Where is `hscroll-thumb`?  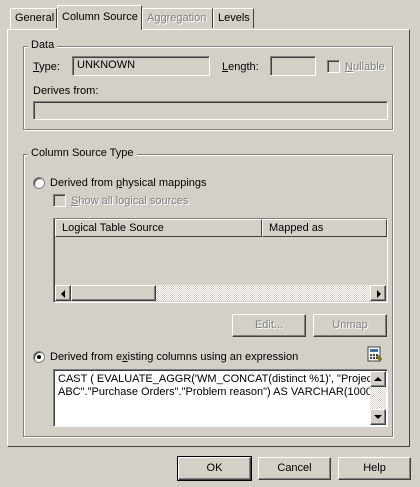
hscroll-thumb is located at coordinates (113, 293).